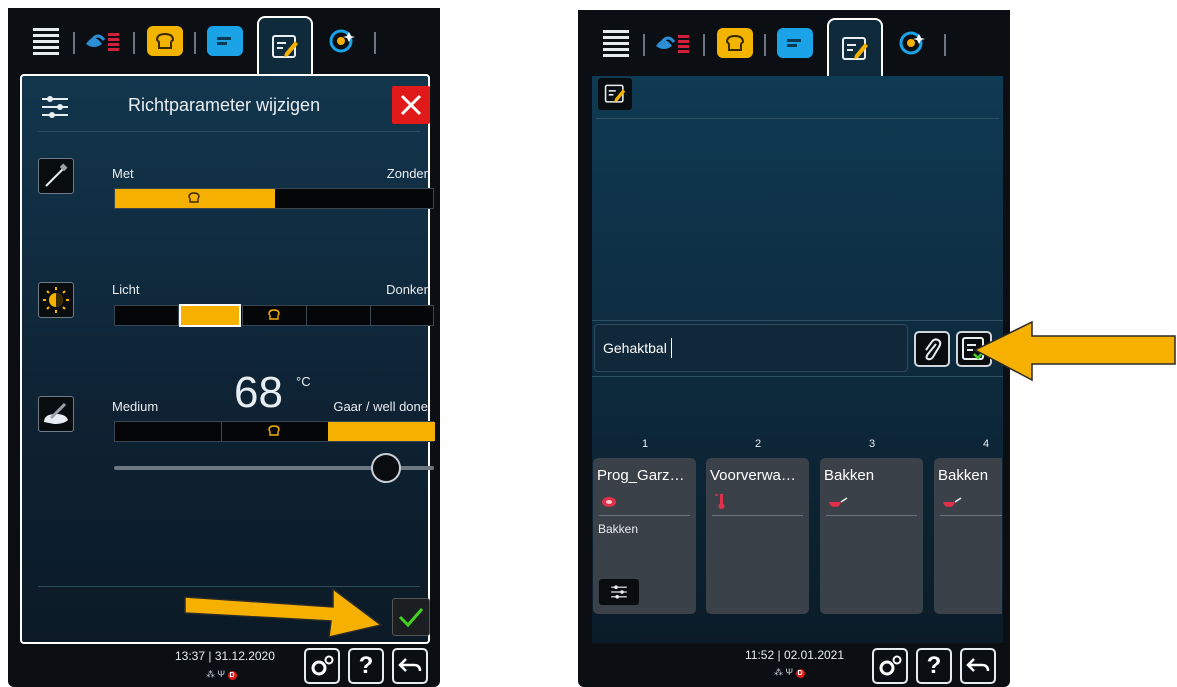 The image size is (1177, 687). I want to click on confirm-button, so click(411, 617).